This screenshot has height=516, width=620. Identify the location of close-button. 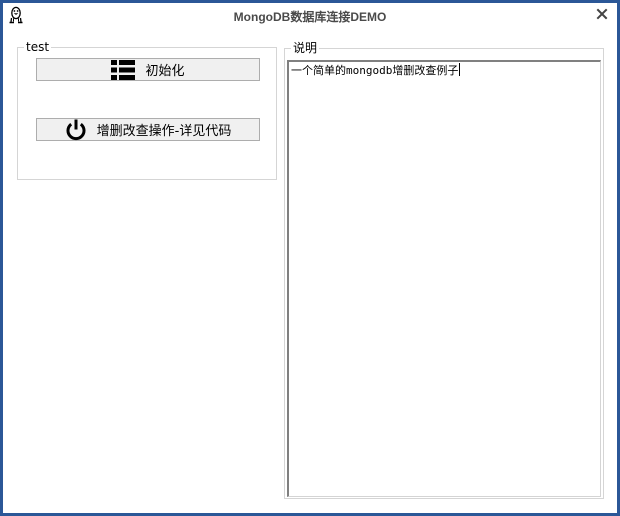
(602, 14).